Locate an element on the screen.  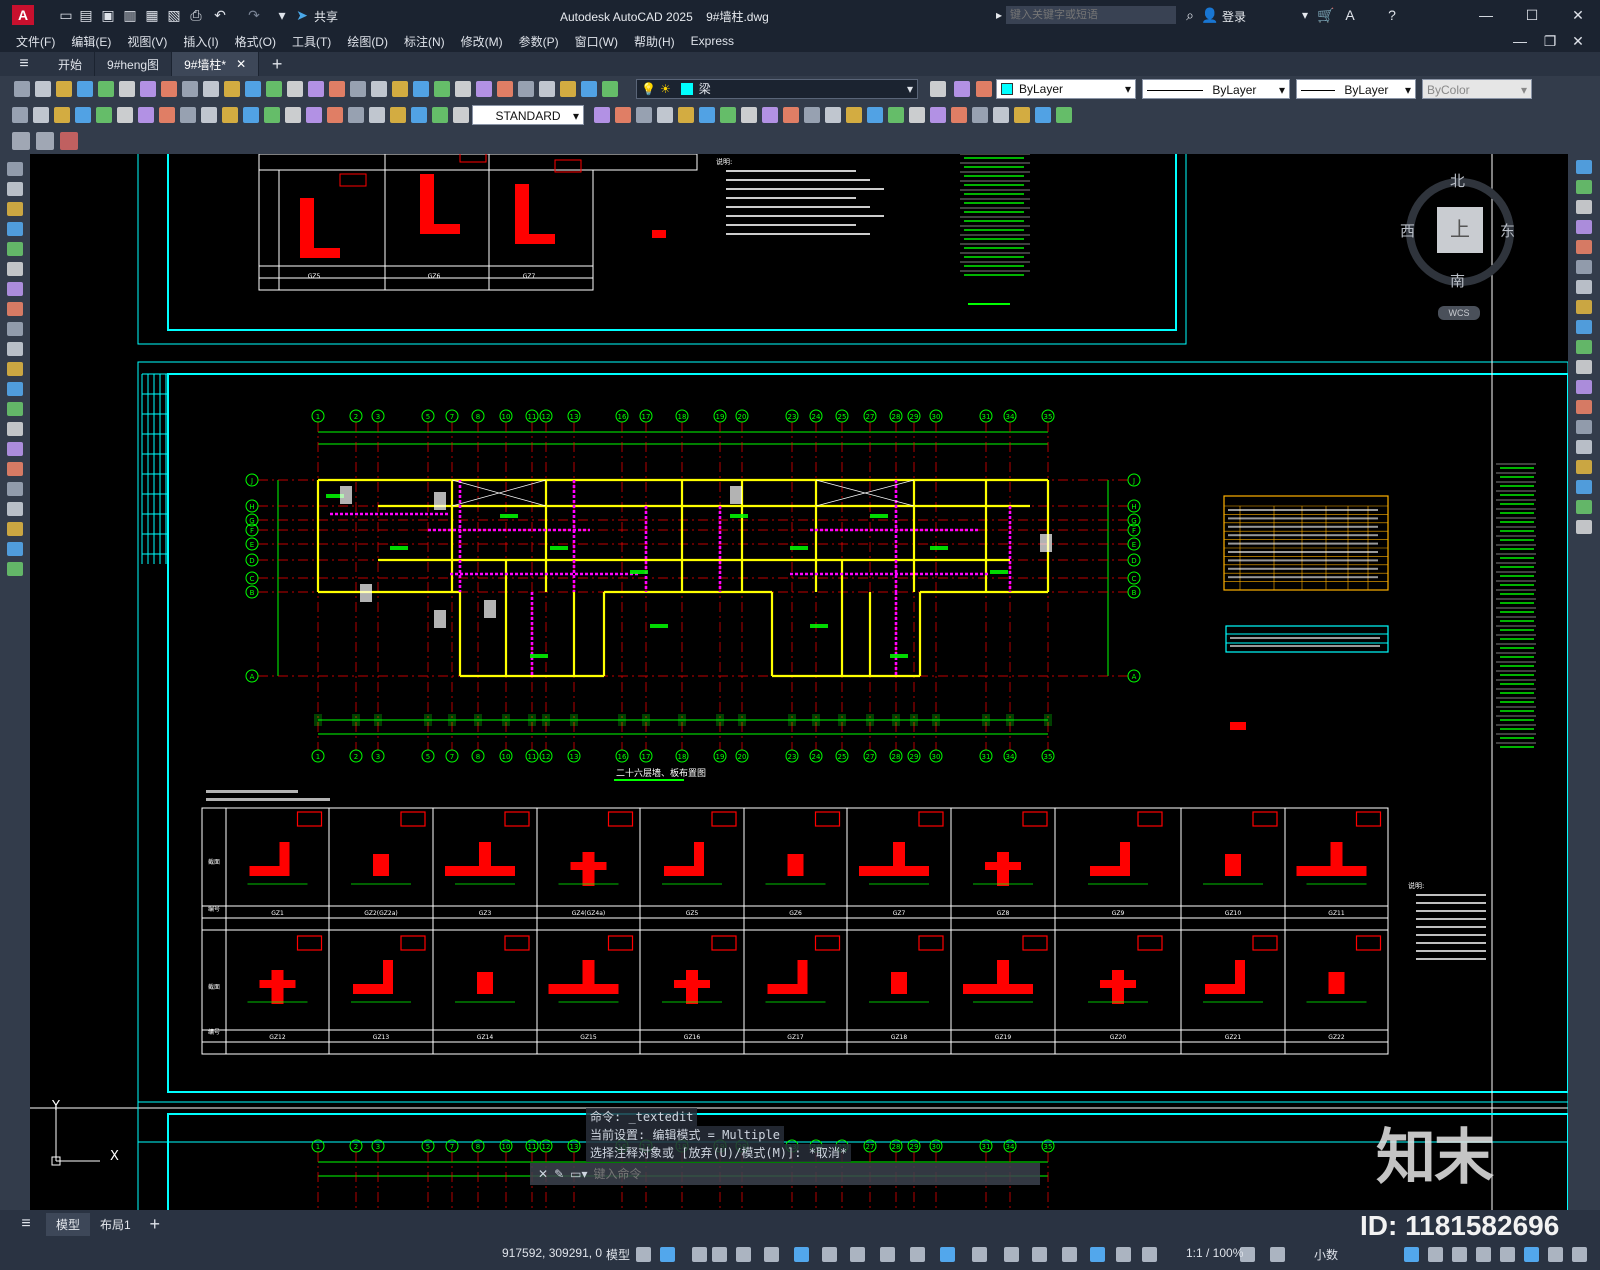
tab-layout1: 布局1 is located at coordinates (115, 1224).